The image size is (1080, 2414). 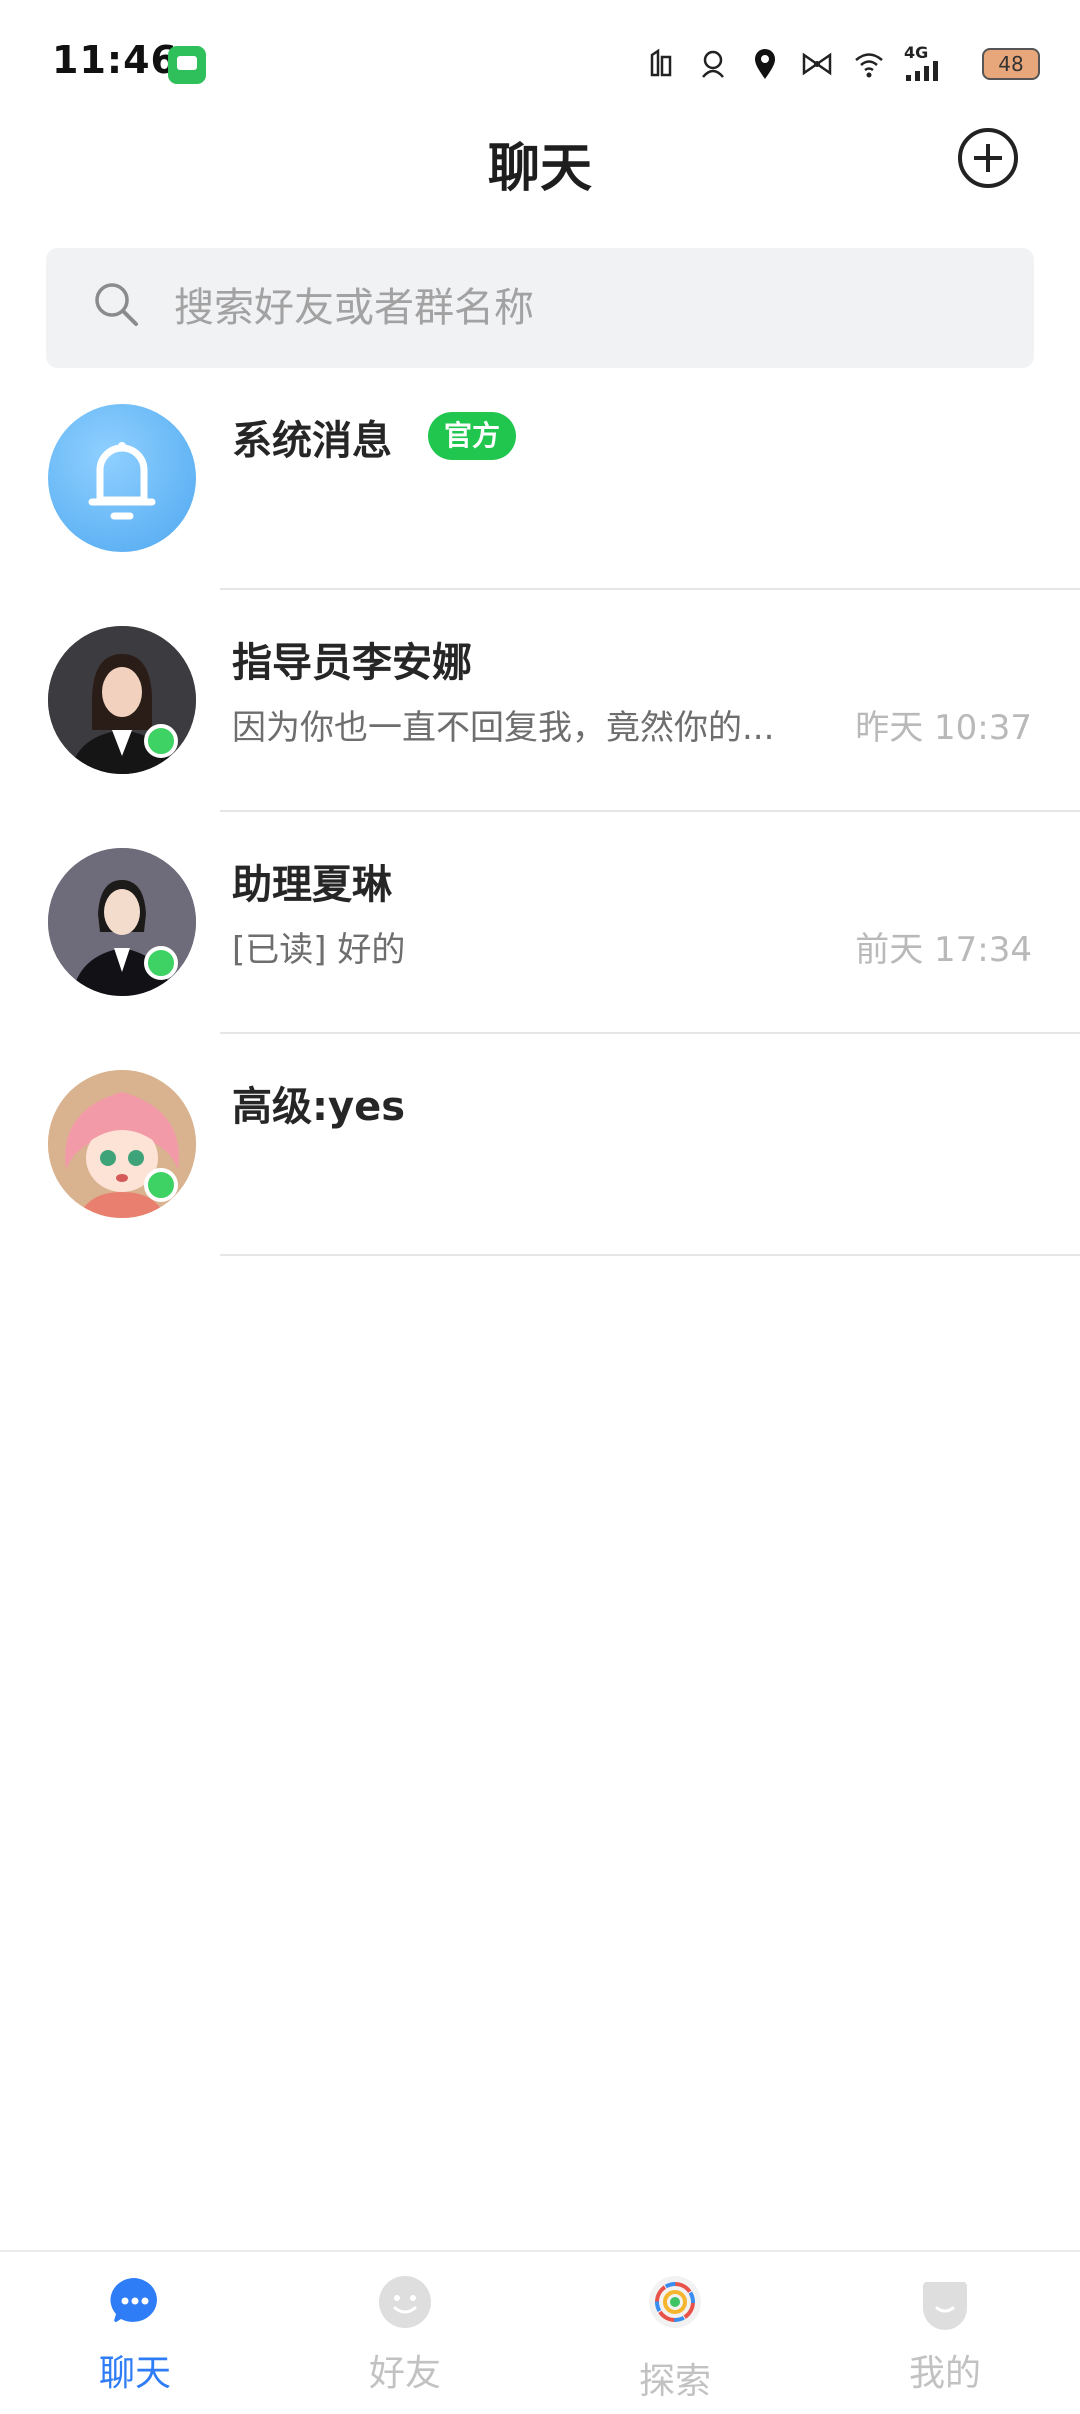 I want to click on aperture-icon, so click(x=675, y=2302).